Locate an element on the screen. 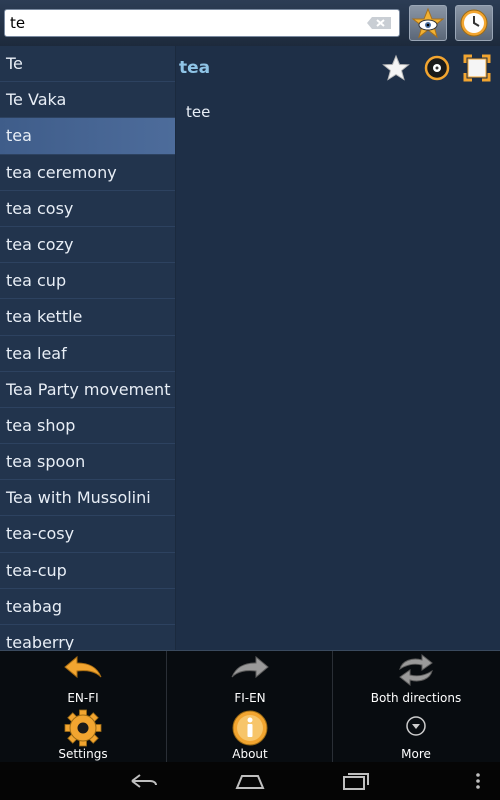 The height and width of the screenshot is (800, 500). about-button: About is located at coordinates (250, 735).